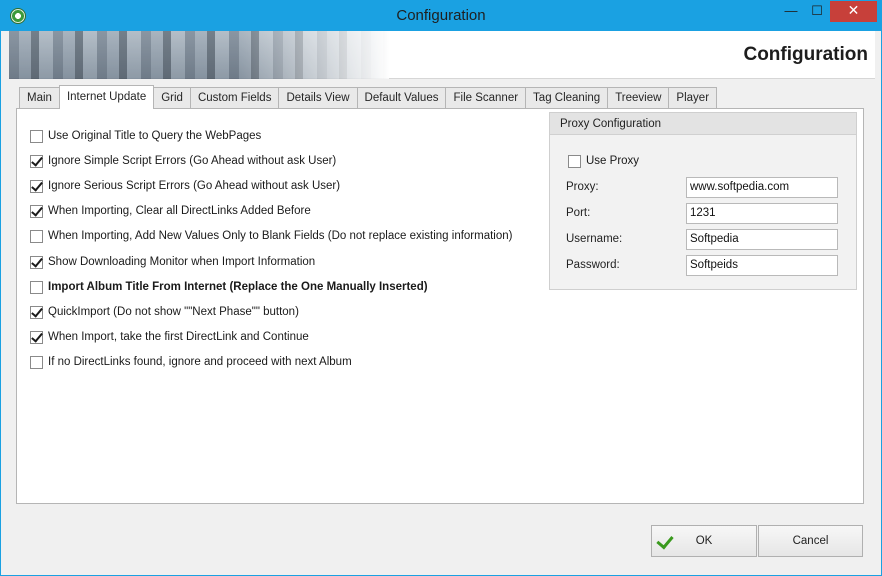 This screenshot has width=882, height=576. Describe the element at coordinates (693, 98) in the screenshot. I see `tab-player: Player` at that location.